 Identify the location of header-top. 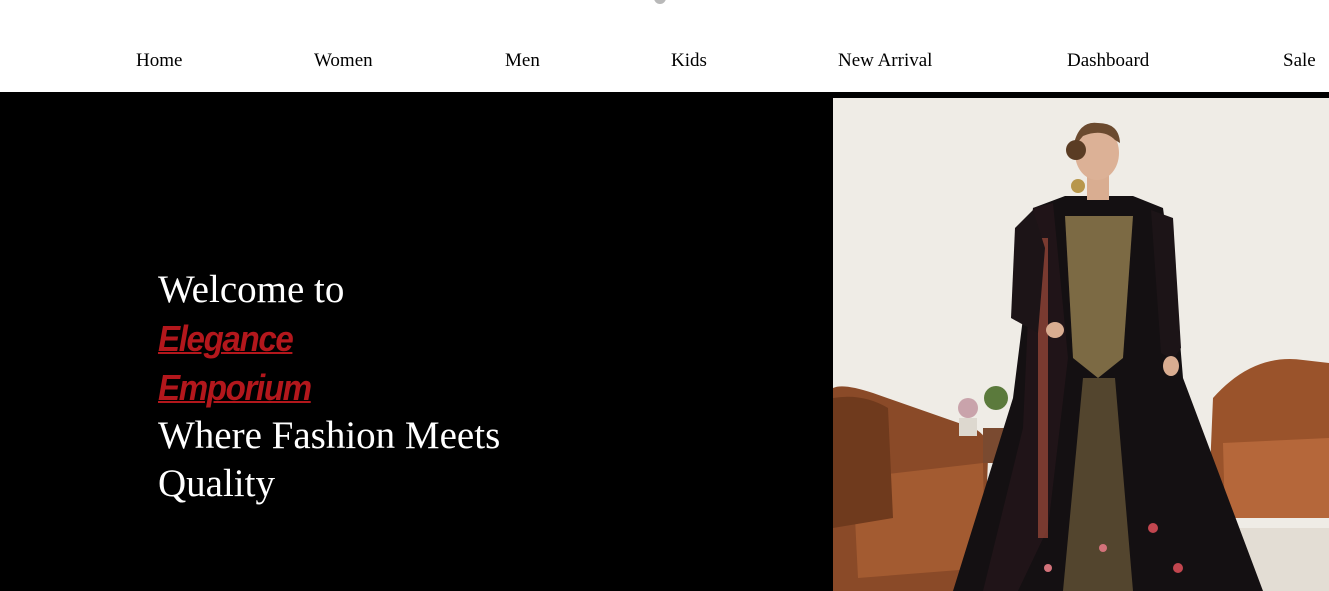
(664, 17).